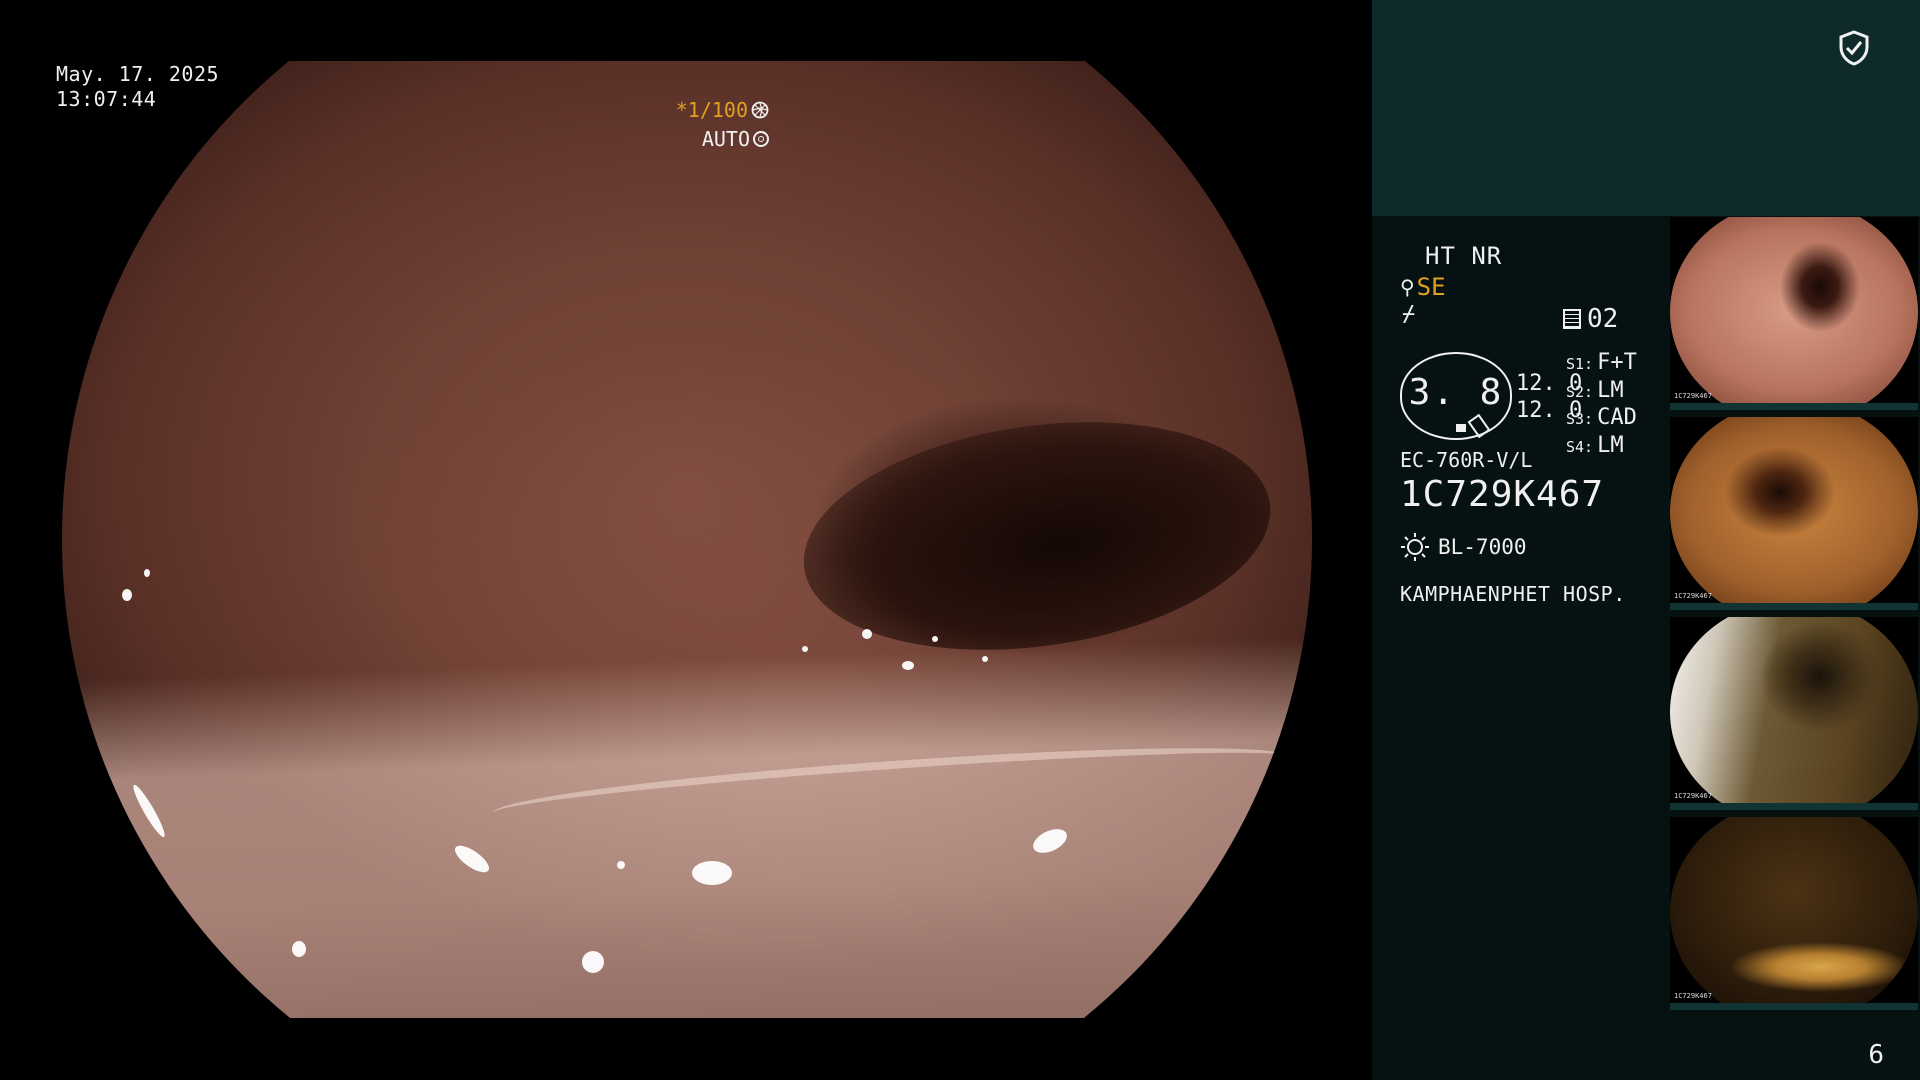  Describe the element at coordinates (1603, 319) in the screenshot. I see `memory-slot-text: 02` at that location.